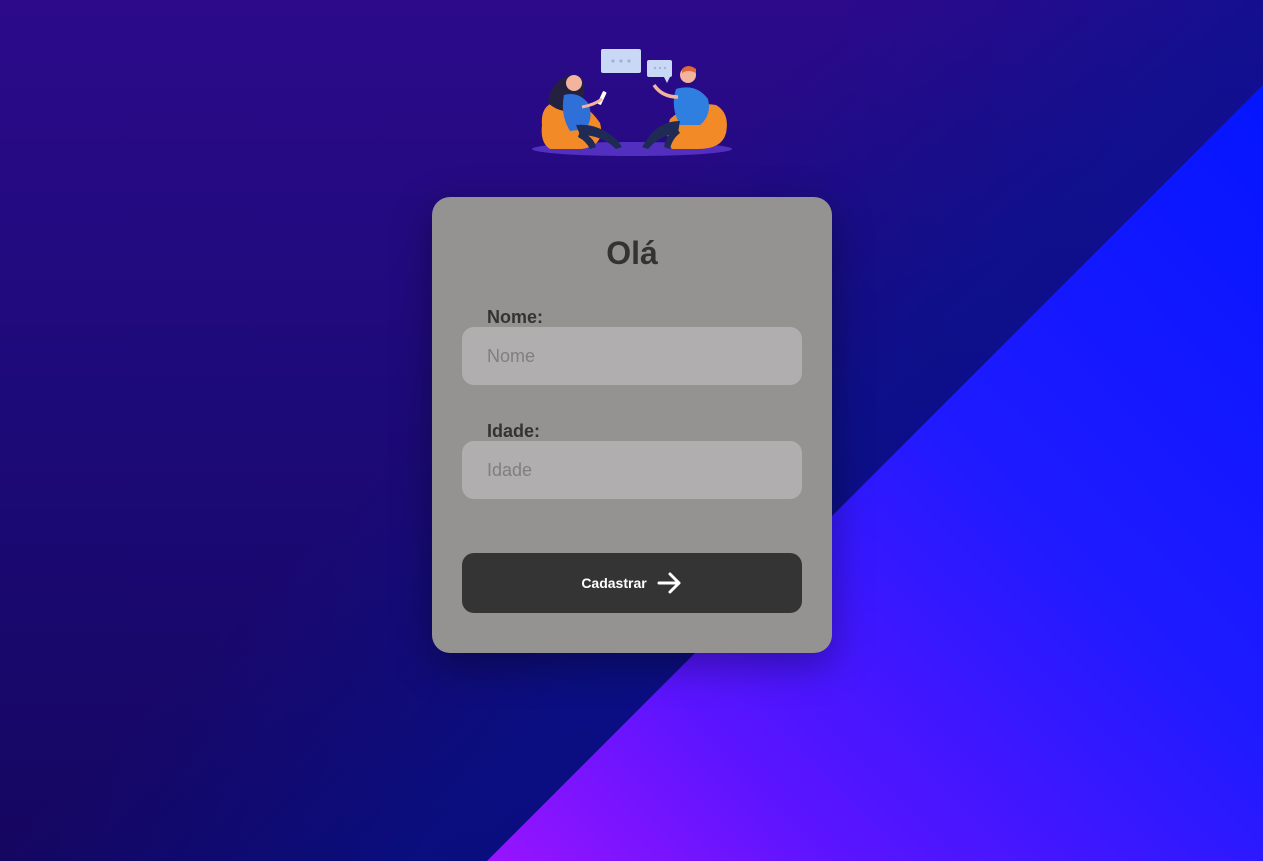  I want to click on age-label: Idade:, so click(514, 431).